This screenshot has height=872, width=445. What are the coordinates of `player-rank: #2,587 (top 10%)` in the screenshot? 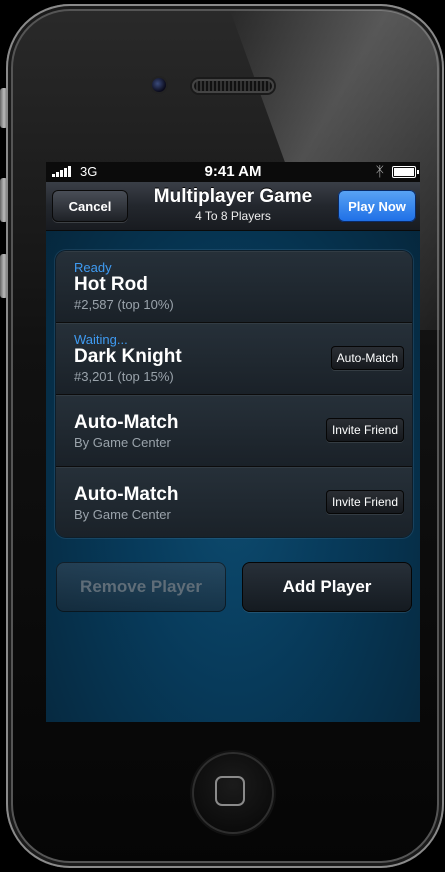 It's located at (124, 304).